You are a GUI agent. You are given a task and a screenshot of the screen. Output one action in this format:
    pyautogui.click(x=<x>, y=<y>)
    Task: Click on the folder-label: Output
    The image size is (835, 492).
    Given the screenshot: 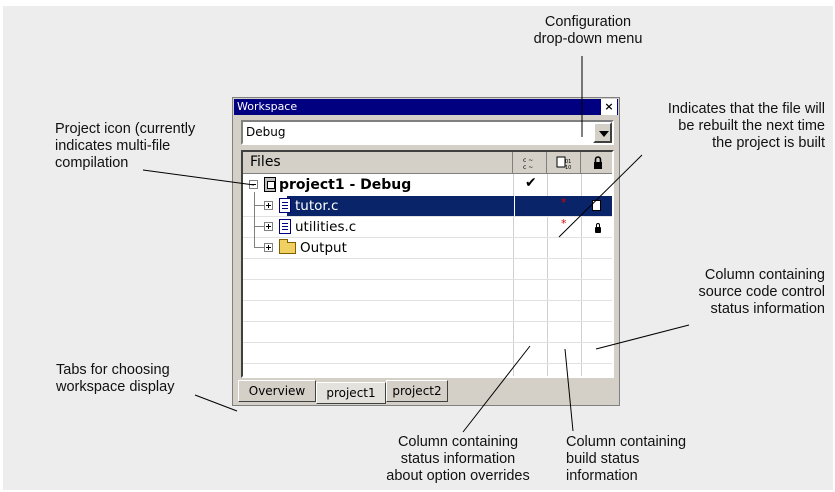 What is the action you would take?
    pyautogui.click(x=323, y=248)
    